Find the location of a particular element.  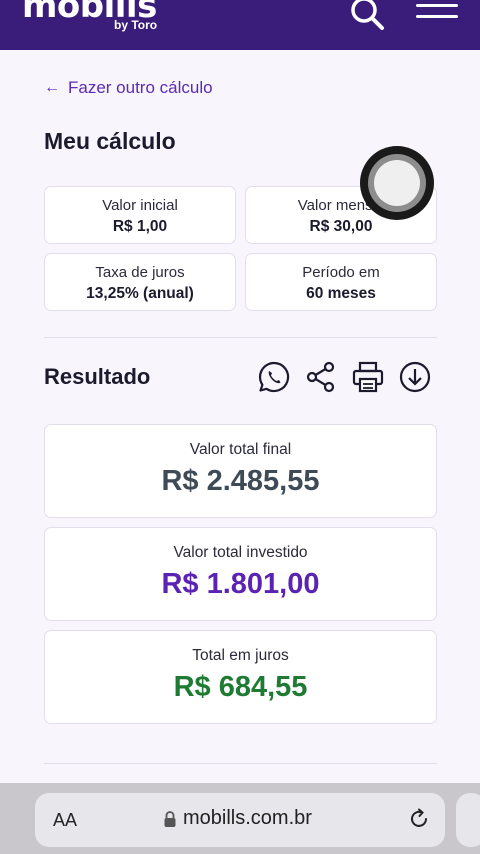

result-label: Total em juros is located at coordinates (240, 655).